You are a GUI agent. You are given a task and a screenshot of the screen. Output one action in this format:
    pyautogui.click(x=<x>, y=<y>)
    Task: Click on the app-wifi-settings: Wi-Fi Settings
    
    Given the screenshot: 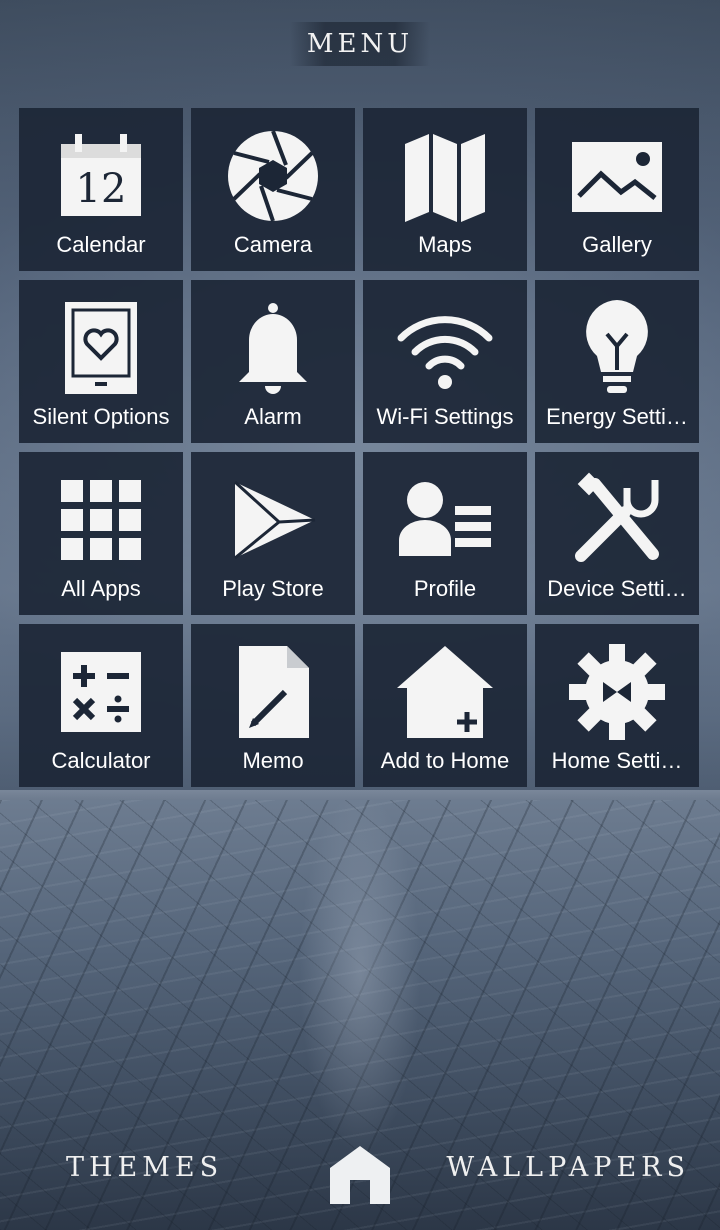 What is the action you would take?
    pyautogui.click(x=445, y=361)
    